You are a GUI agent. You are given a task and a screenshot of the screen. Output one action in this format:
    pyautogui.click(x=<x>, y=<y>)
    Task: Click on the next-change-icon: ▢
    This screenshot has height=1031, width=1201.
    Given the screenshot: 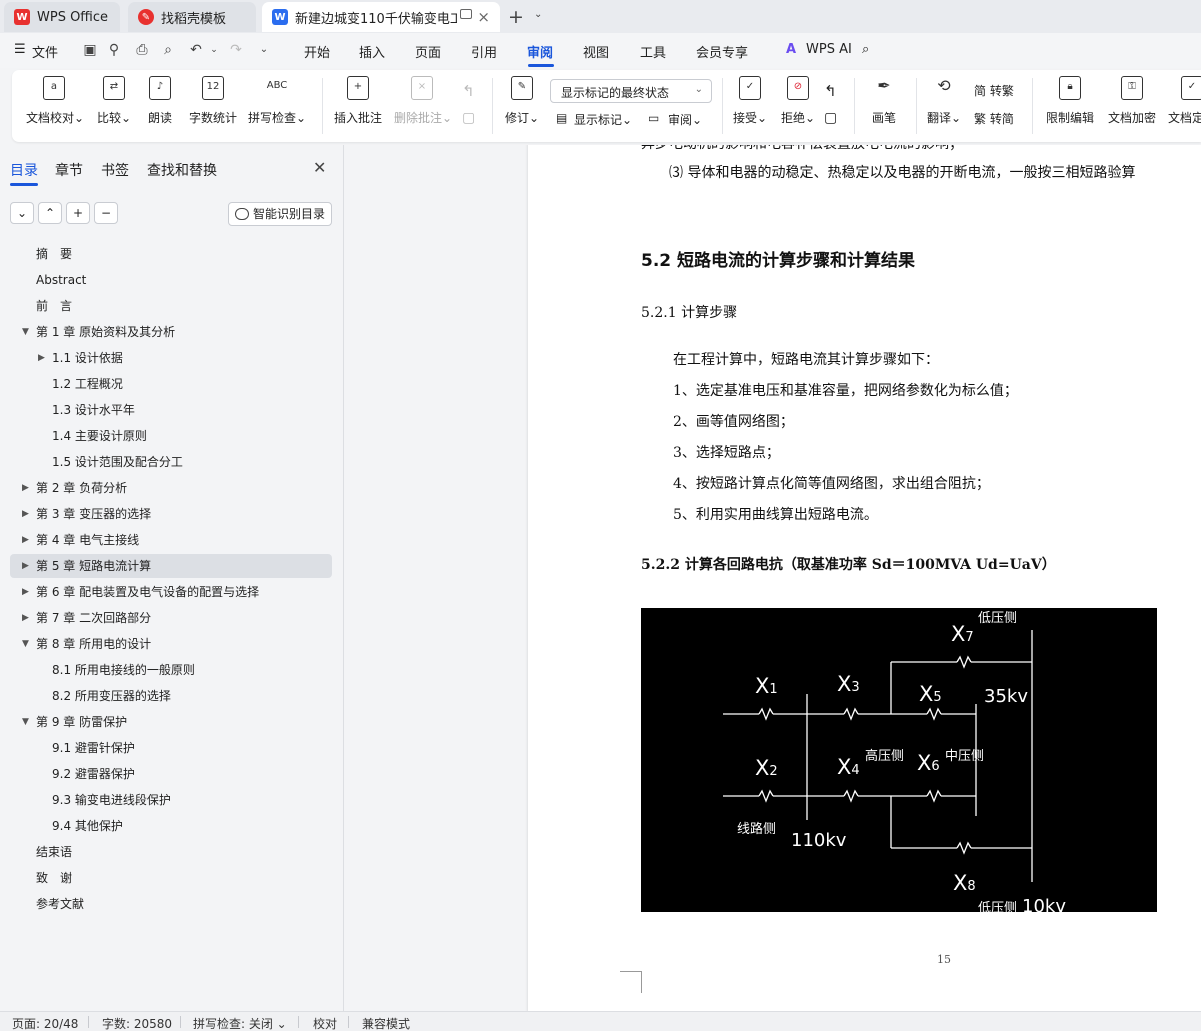 What is the action you would take?
    pyautogui.click(x=830, y=118)
    